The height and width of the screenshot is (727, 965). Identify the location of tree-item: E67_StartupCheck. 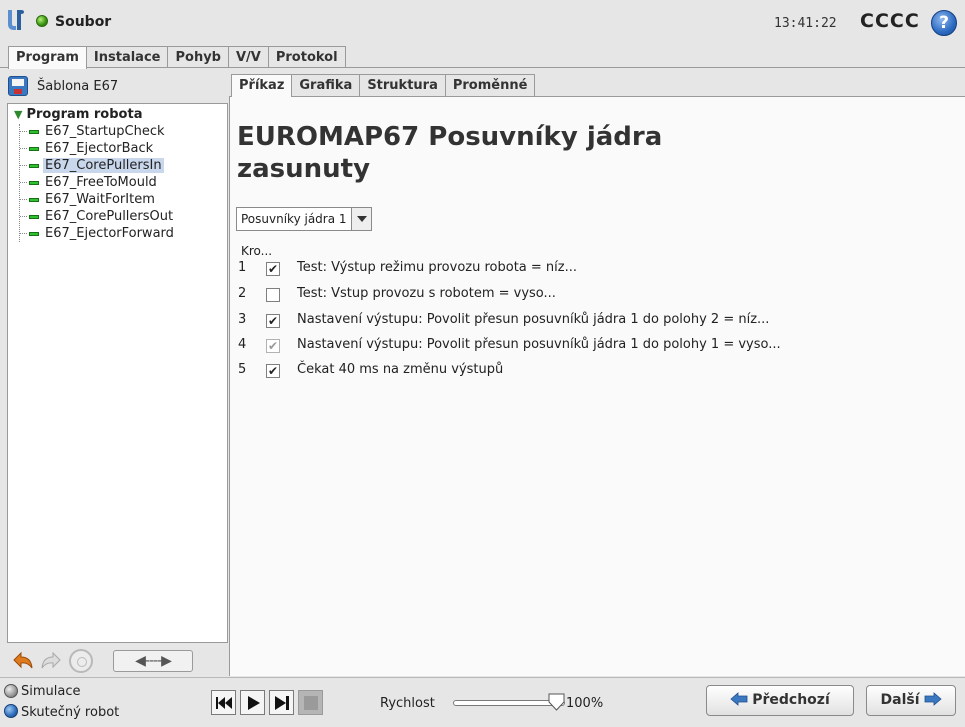
(93, 132).